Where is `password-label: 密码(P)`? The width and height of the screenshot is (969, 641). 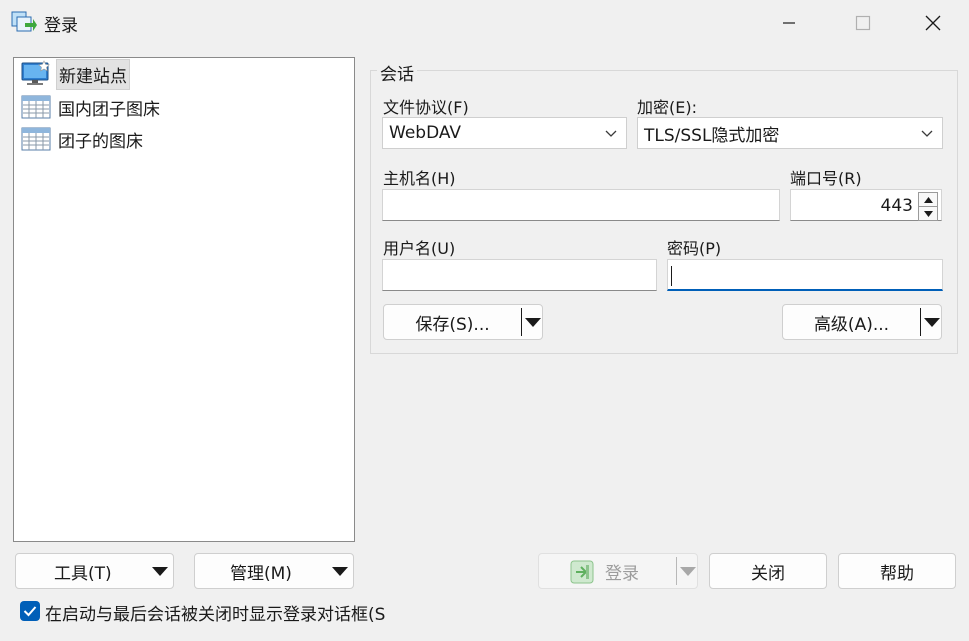 password-label: 密码(P) is located at coordinates (694, 248).